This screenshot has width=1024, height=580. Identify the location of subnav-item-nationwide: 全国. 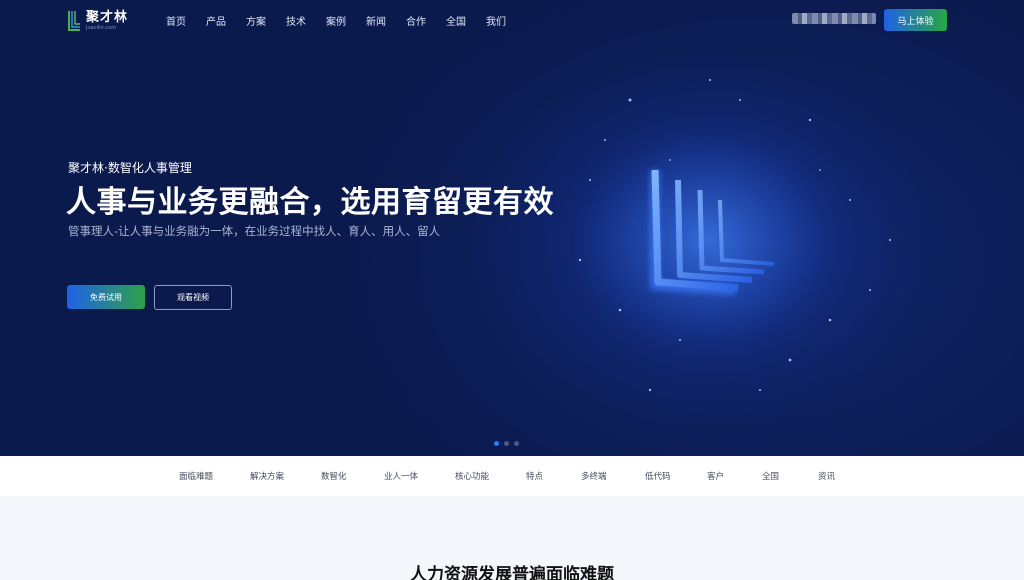
(770, 476).